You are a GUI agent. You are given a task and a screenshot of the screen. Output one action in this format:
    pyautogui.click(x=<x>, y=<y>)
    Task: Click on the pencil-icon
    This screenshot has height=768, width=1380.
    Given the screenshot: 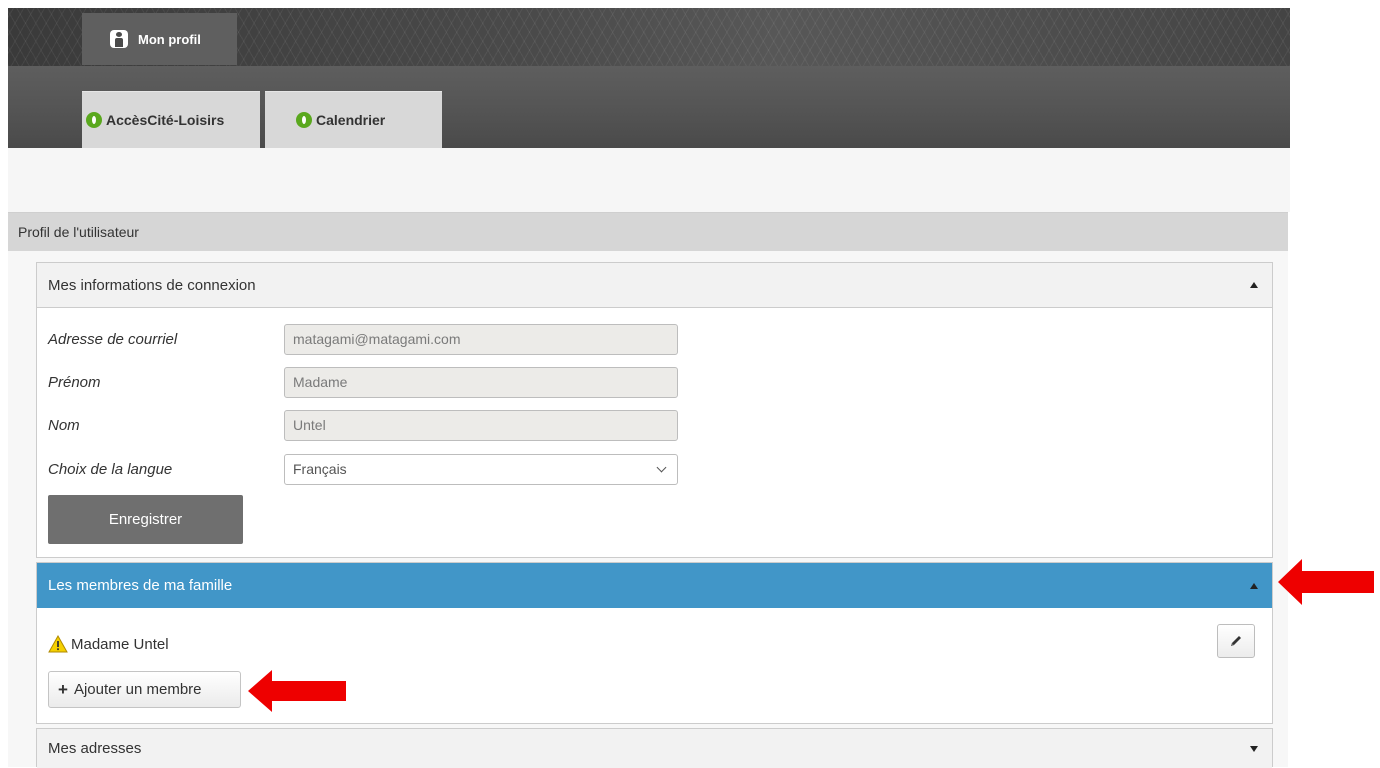 What is the action you would take?
    pyautogui.click(x=1236, y=641)
    